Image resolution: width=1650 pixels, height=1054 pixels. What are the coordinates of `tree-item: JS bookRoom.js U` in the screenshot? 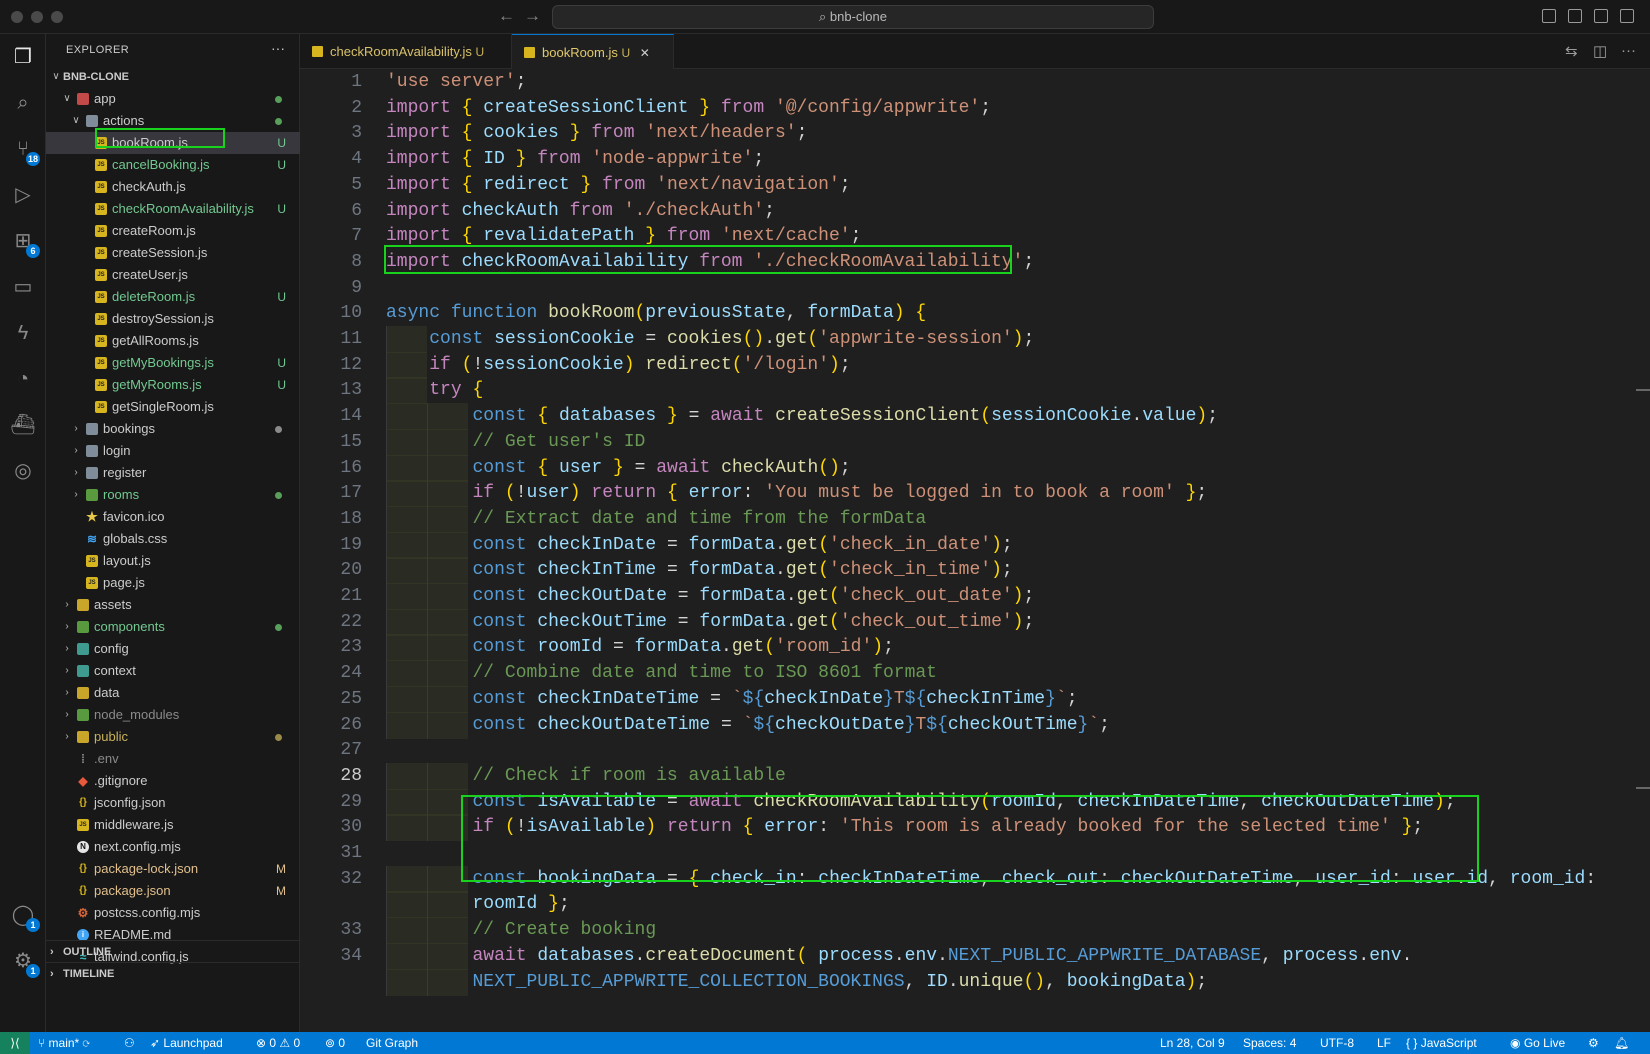 It's located at (173, 143).